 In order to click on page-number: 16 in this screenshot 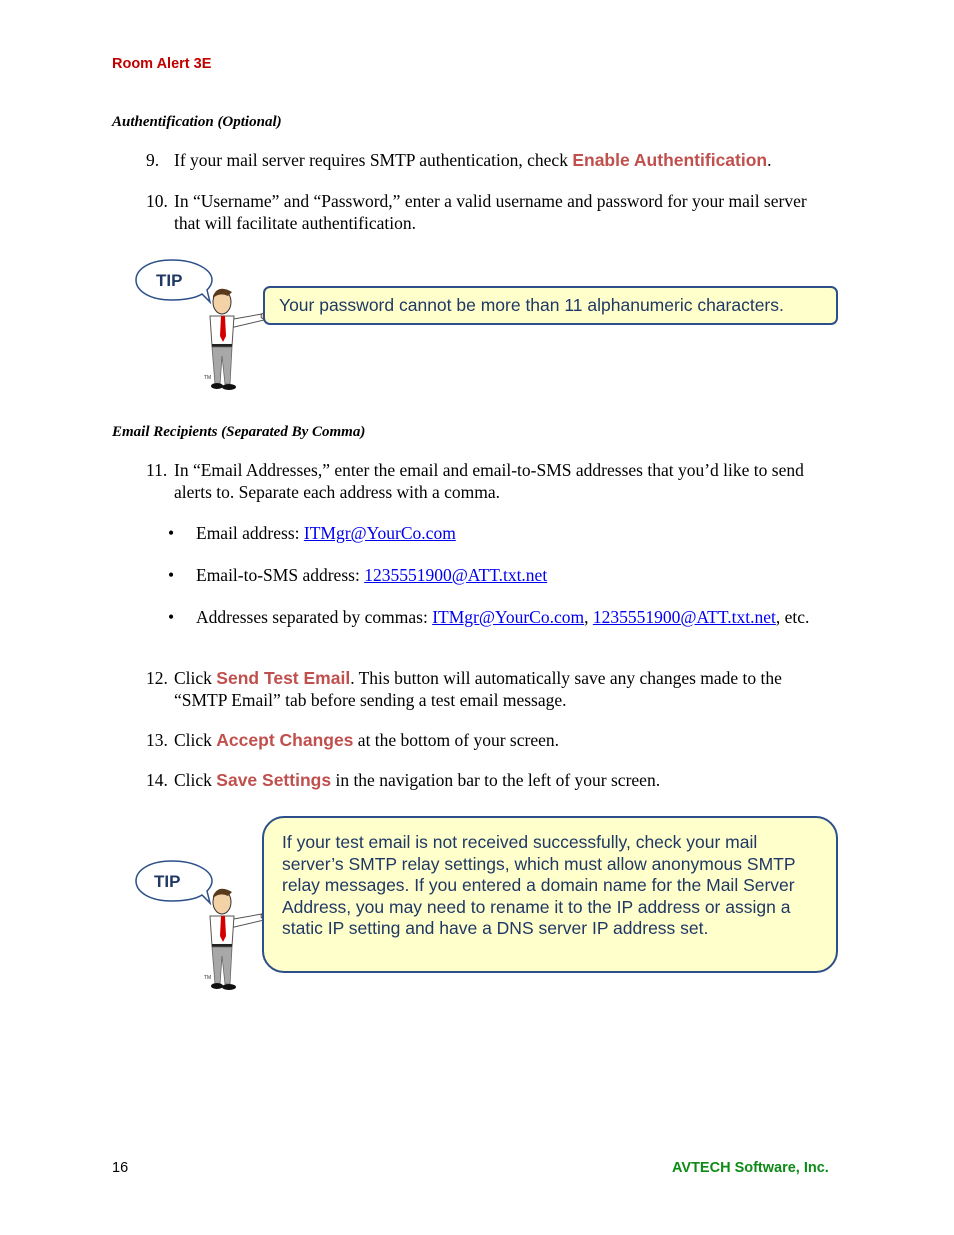, I will do `click(120, 1168)`.